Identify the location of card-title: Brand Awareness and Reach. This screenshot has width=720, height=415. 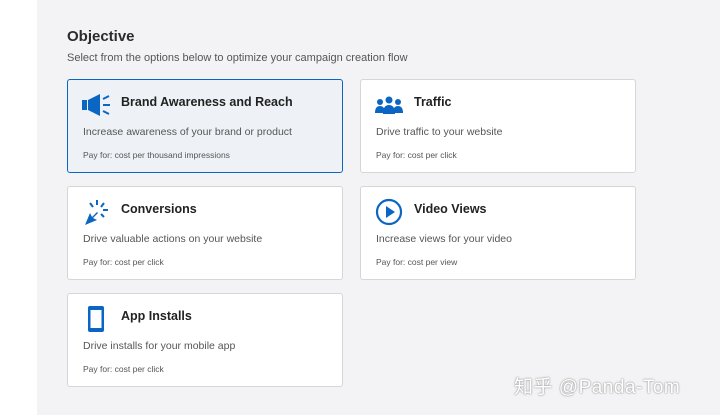
(207, 102).